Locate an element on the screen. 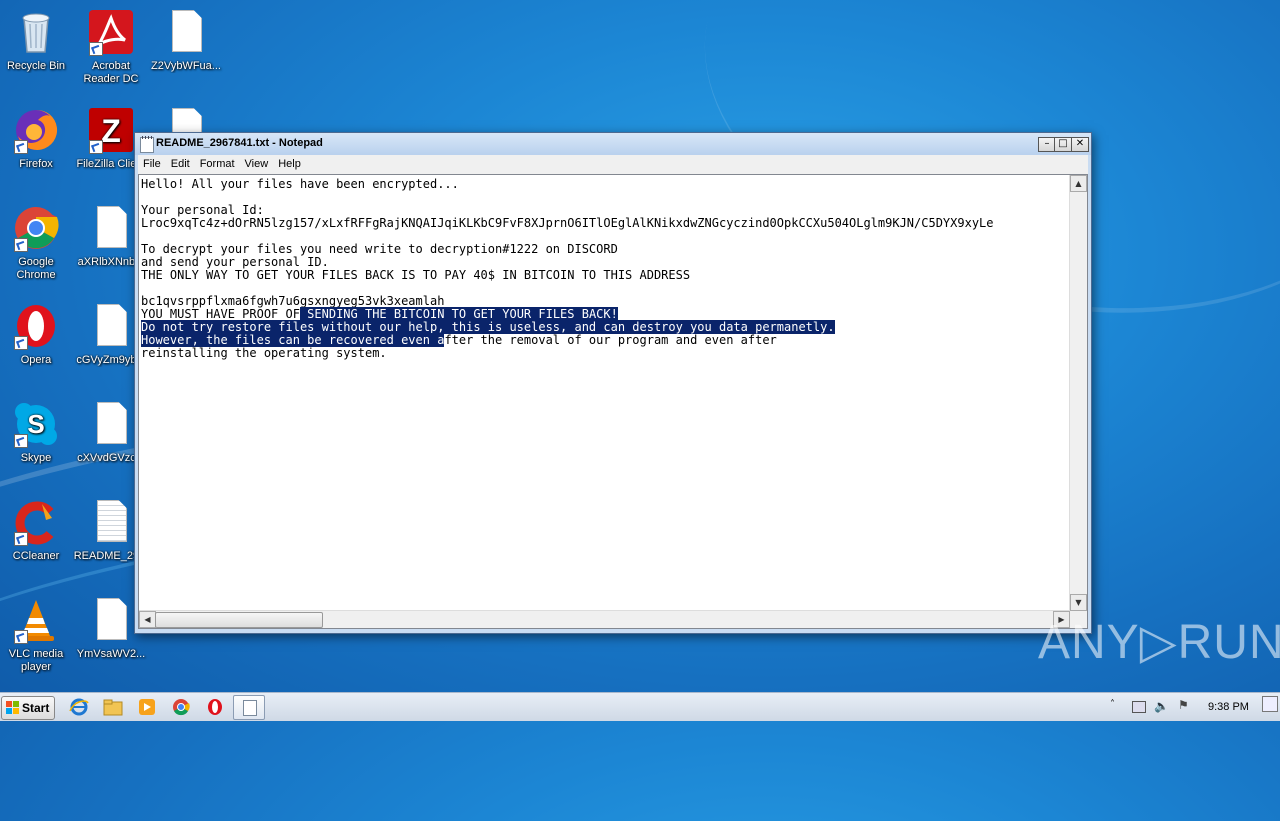  filezilla-icon: Z is located at coordinates (111, 130).